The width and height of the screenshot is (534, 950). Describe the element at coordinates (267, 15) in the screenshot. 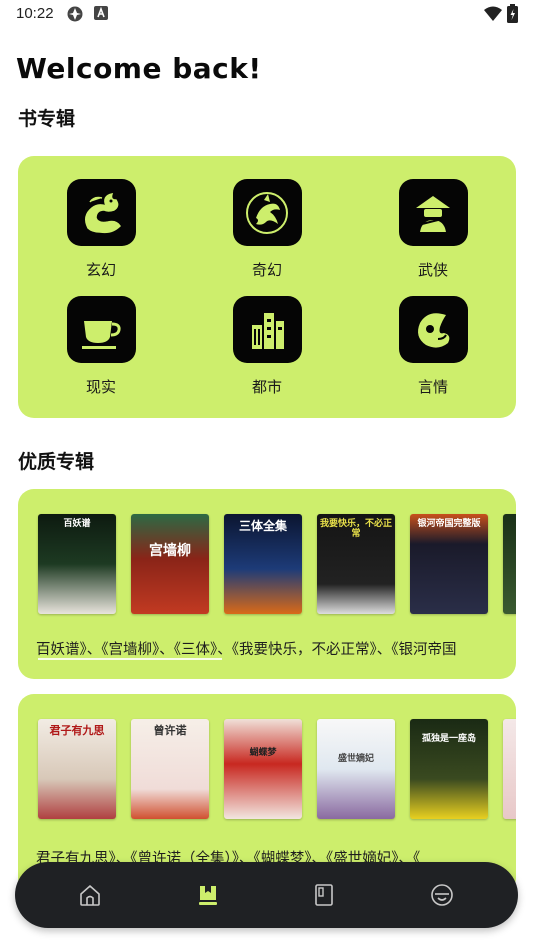

I see `status-bar: 10:22` at that location.